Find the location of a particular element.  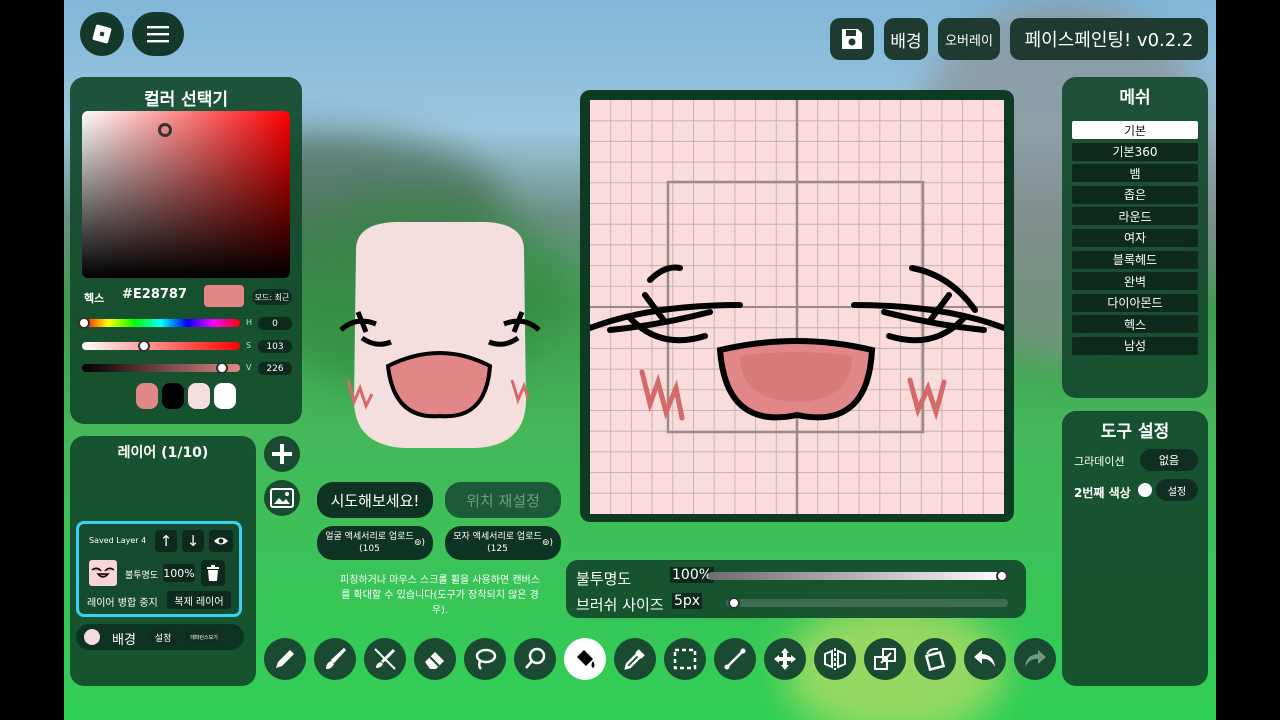

save-icon is located at coordinates (852, 39).